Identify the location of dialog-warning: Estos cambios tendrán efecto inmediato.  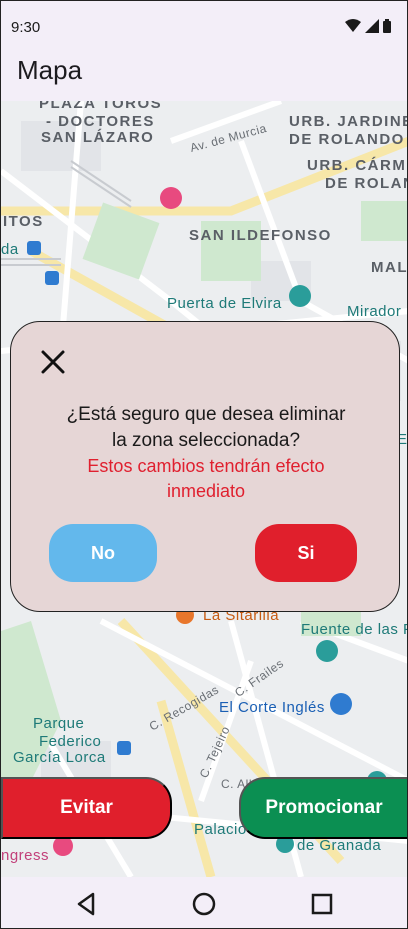
(206, 478).